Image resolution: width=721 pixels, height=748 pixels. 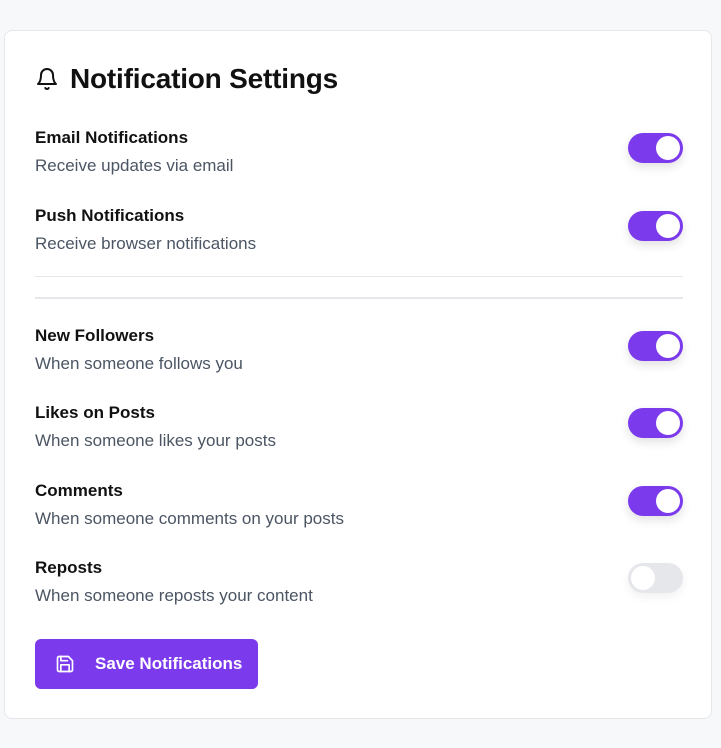 What do you see at coordinates (189, 518) in the screenshot?
I see `setting-description: When someone comments on your posts` at bounding box center [189, 518].